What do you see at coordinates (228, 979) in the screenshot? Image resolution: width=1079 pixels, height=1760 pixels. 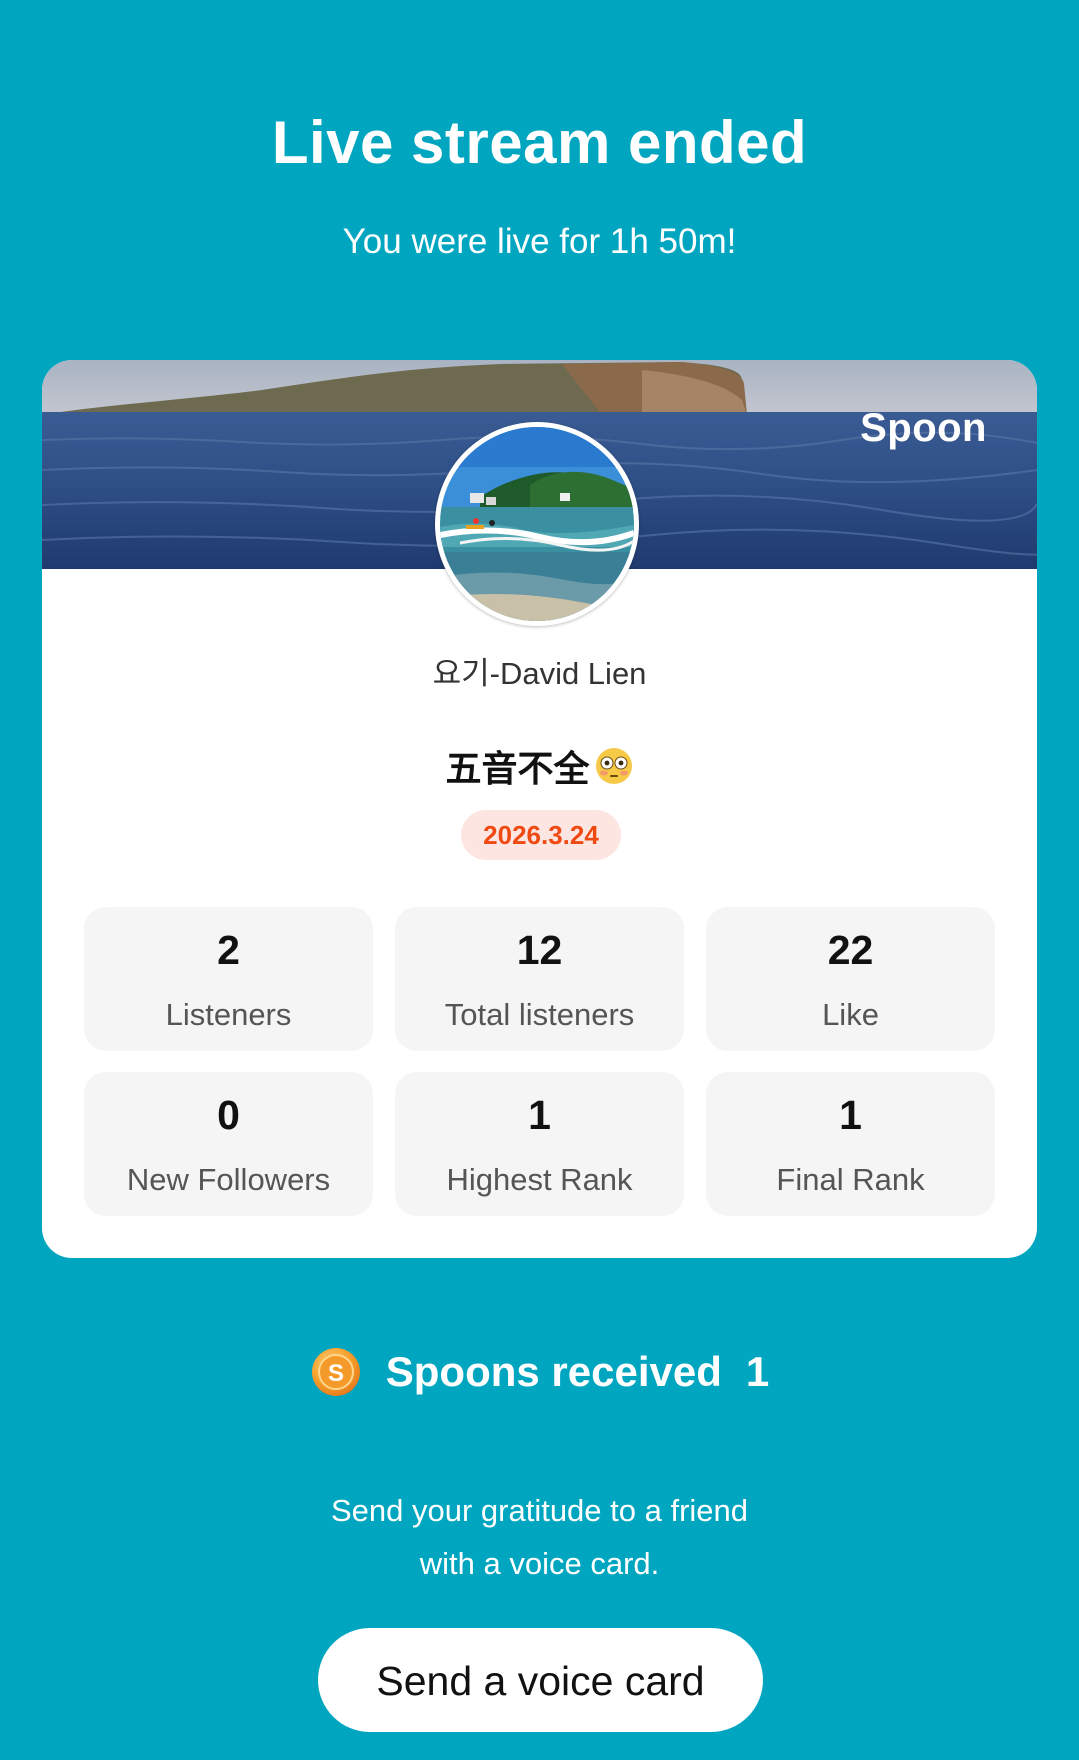 I see `stat-listeners: 2 Listeners` at bounding box center [228, 979].